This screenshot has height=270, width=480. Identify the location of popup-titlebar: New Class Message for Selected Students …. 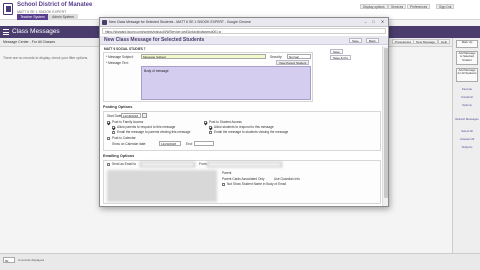
(244, 22).